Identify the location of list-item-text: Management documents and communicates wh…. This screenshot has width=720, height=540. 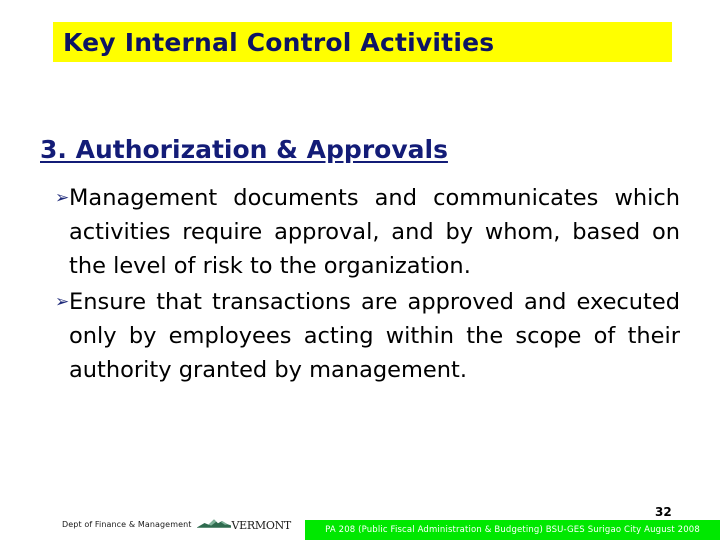
(374, 232).